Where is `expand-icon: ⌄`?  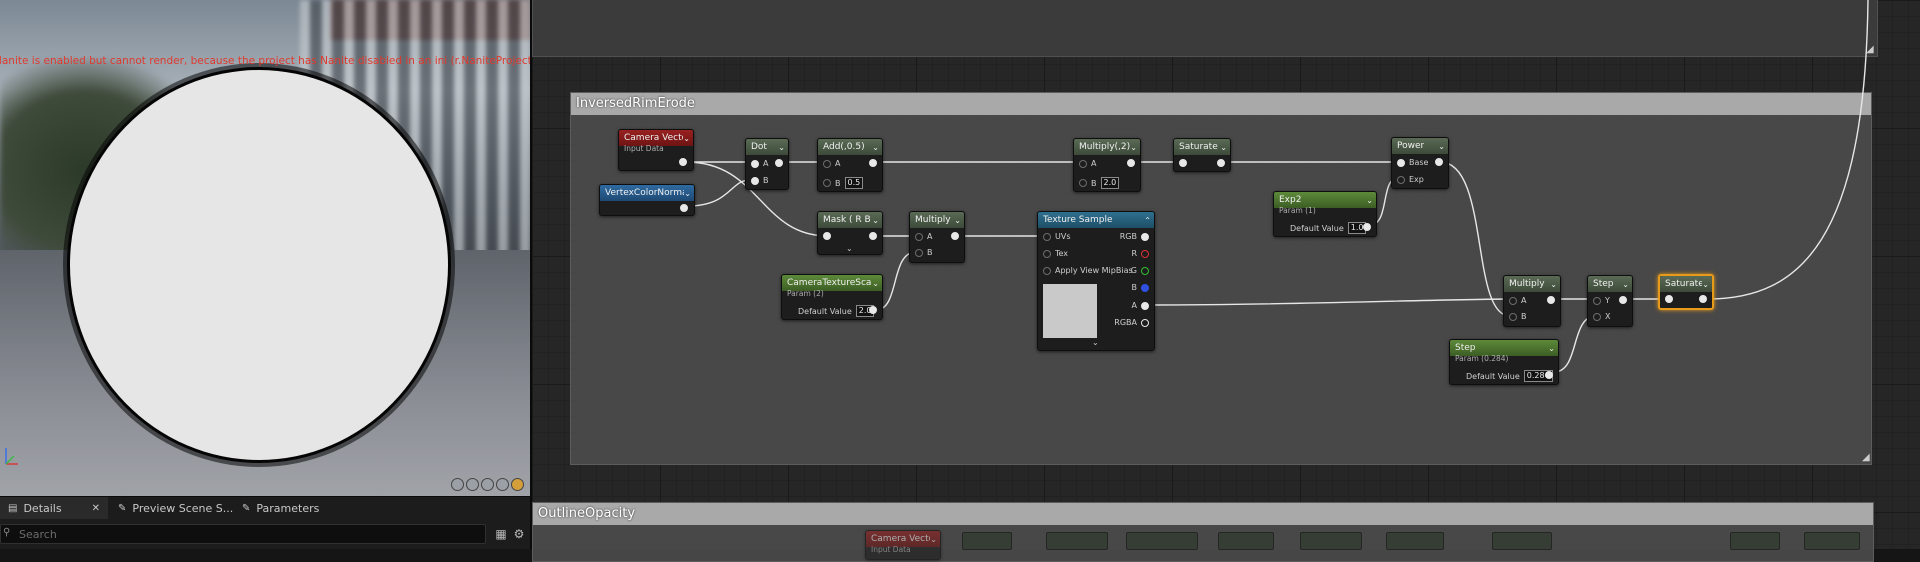
expand-icon: ⌄ is located at coordinates (849, 248).